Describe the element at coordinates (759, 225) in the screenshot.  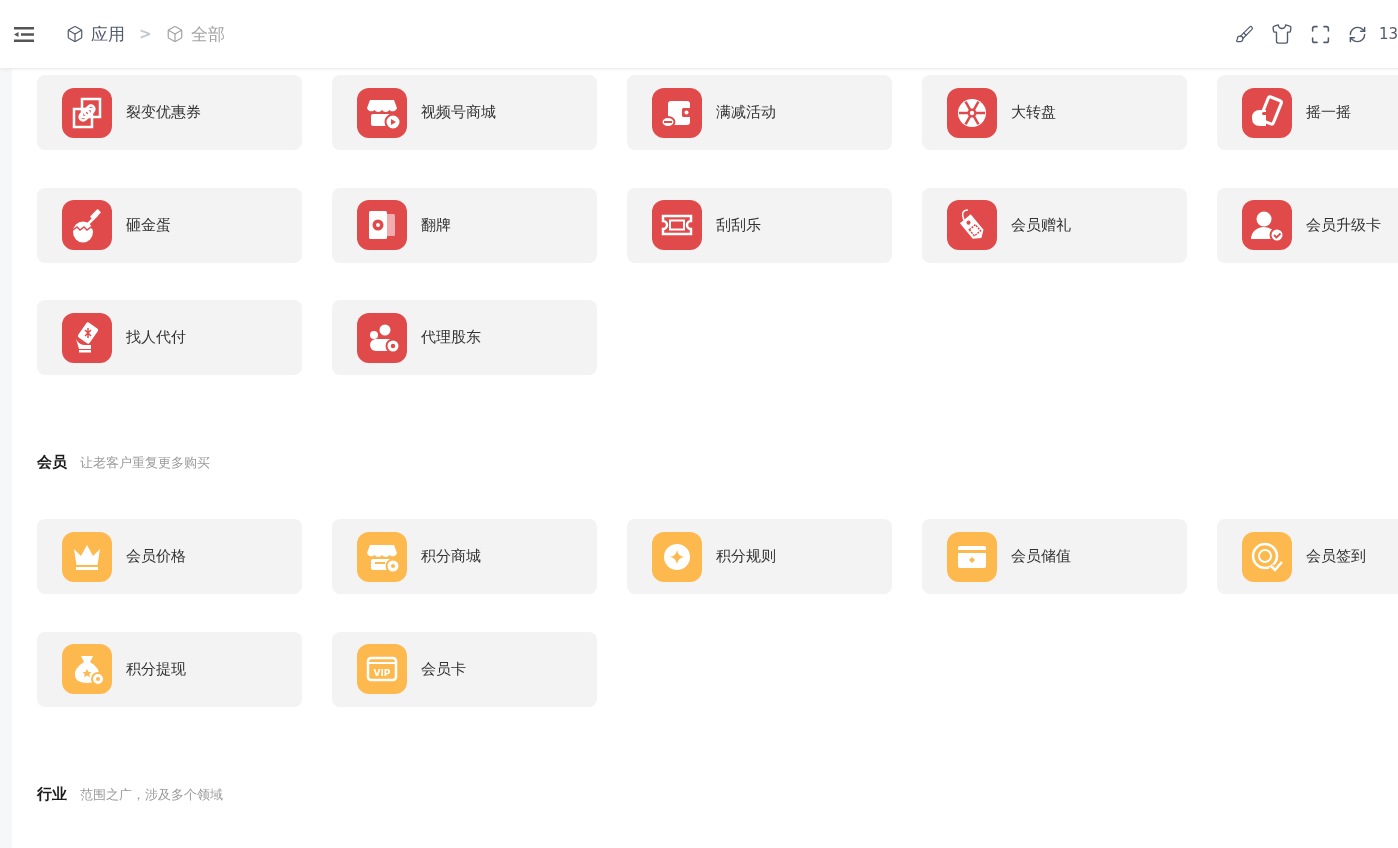
I see `app-card: 刮刮乐` at that location.